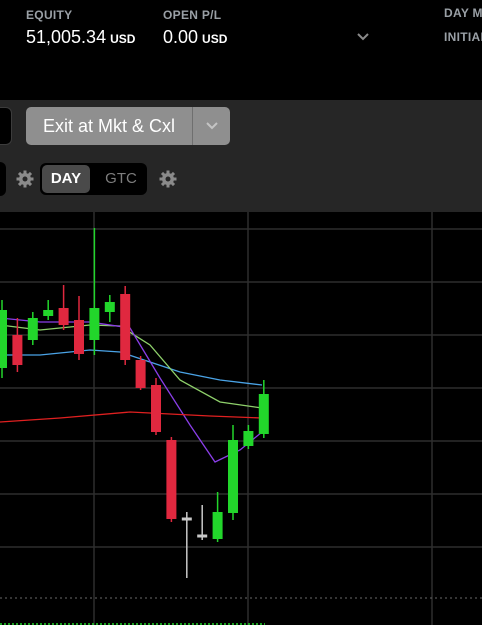 Image resolution: width=482 pixels, height=625 pixels. What do you see at coordinates (215, 39) in the screenshot?
I see `open-pl-unit: USD` at bounding box center [215, 39].